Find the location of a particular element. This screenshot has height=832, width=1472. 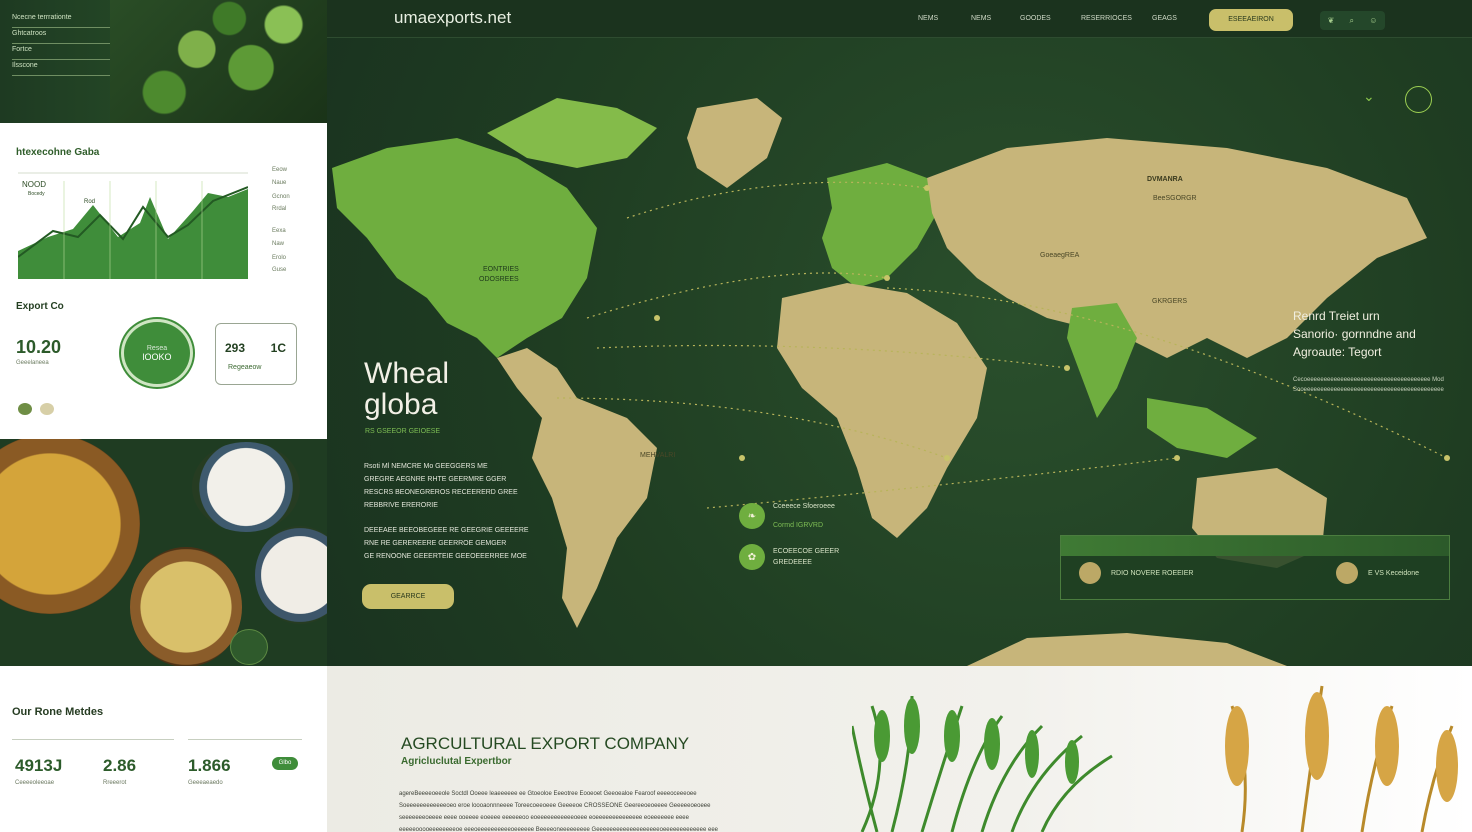

left-top-line: Ilsscone is located at coordinates (67, 69).